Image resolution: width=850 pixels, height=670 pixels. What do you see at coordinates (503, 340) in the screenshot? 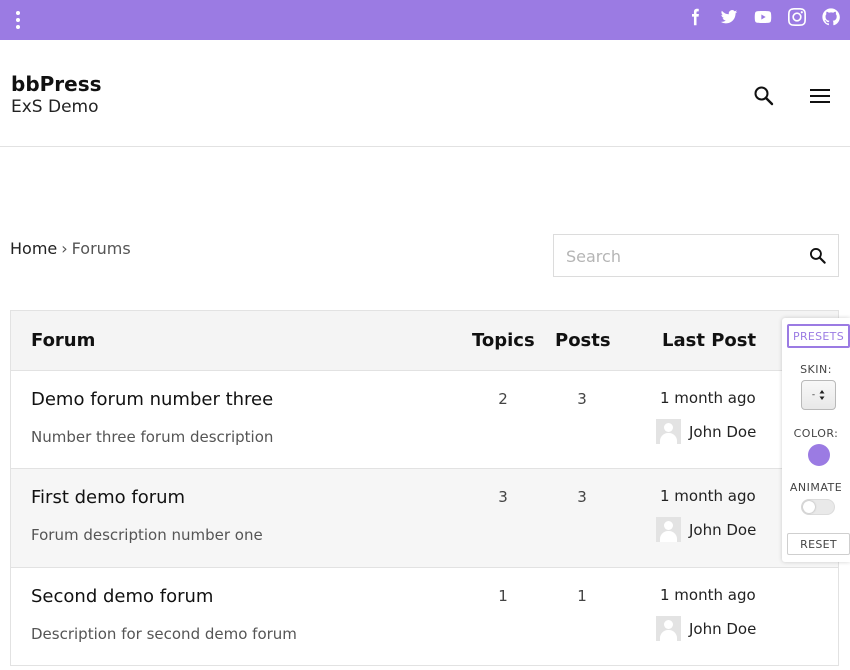
I see `header-topics: Topics` at bounding box center [503, 340].